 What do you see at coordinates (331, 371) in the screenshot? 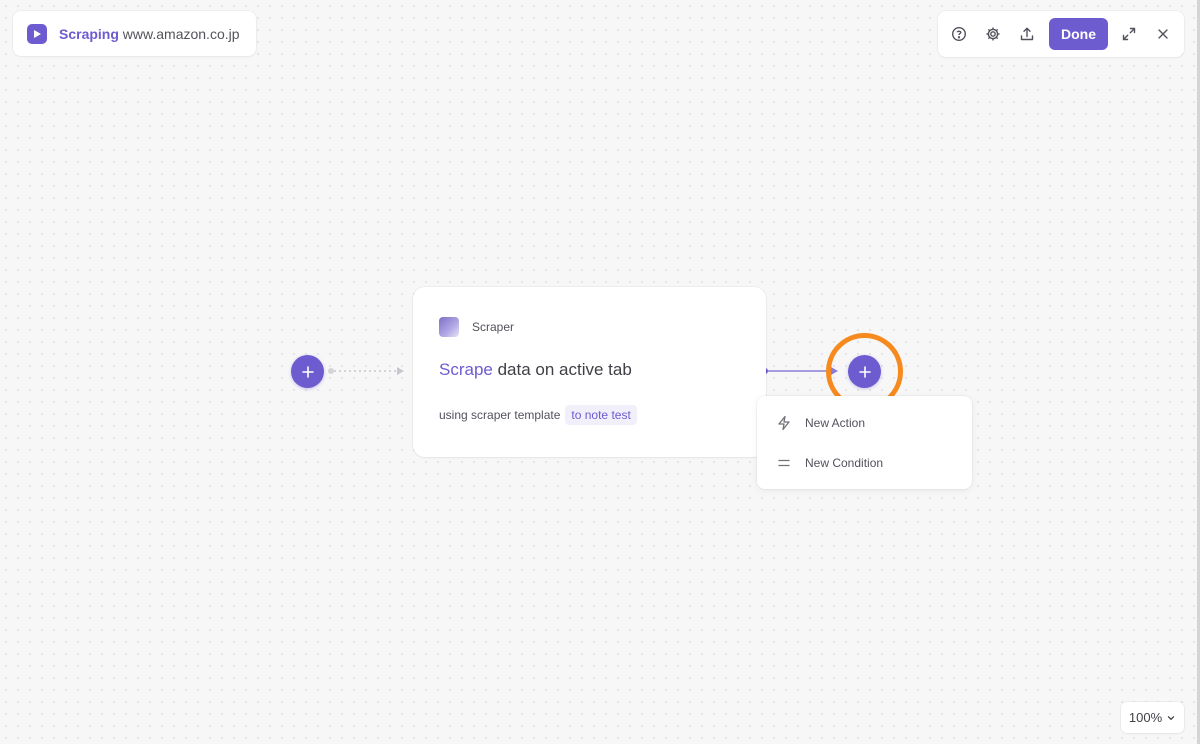
I see `edge-dot-left` at bounding box center [331, 371].